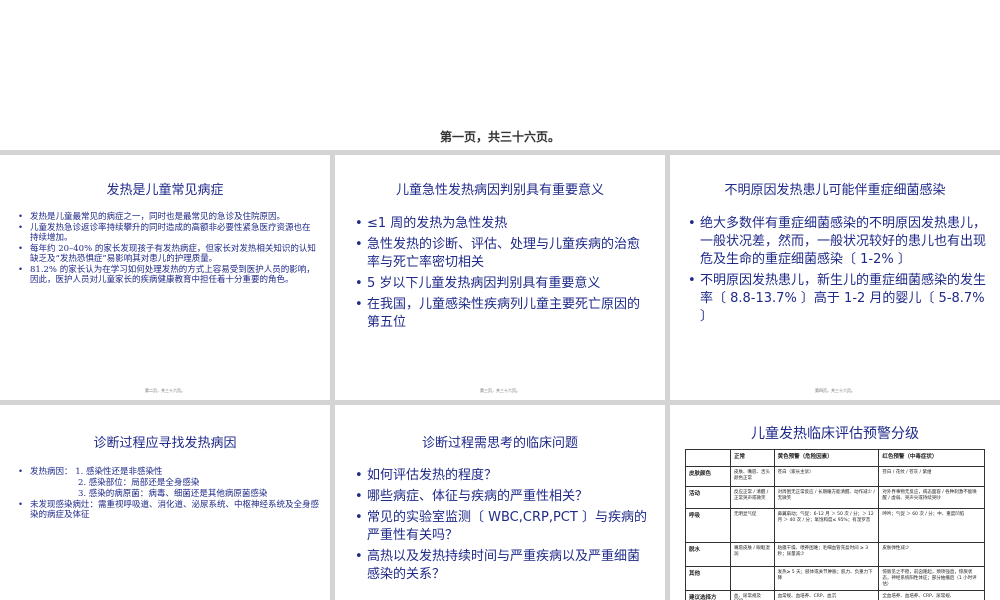  Describe the element at coordinates (826, 458) in the screenshot. I see `table-header-cell: 黄色预警（危险因素）` at that location.